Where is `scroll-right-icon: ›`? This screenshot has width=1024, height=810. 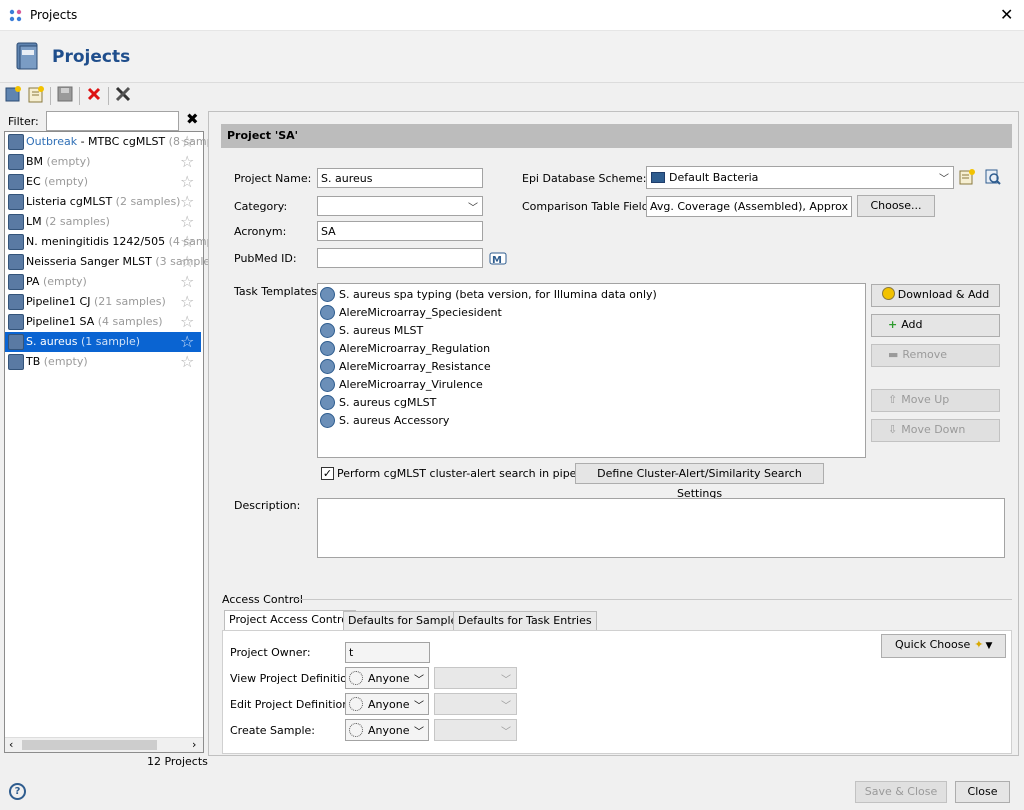
scroll-right-icon: › is located at coordinates (194, 744).